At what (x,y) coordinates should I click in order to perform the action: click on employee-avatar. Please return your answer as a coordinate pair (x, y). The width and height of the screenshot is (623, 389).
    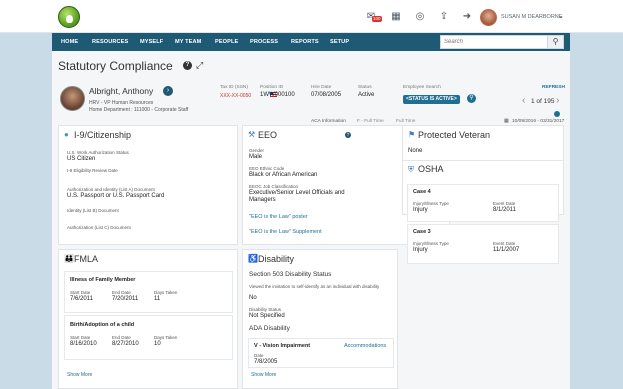
    Looking at the image, I should click on (72, 98).